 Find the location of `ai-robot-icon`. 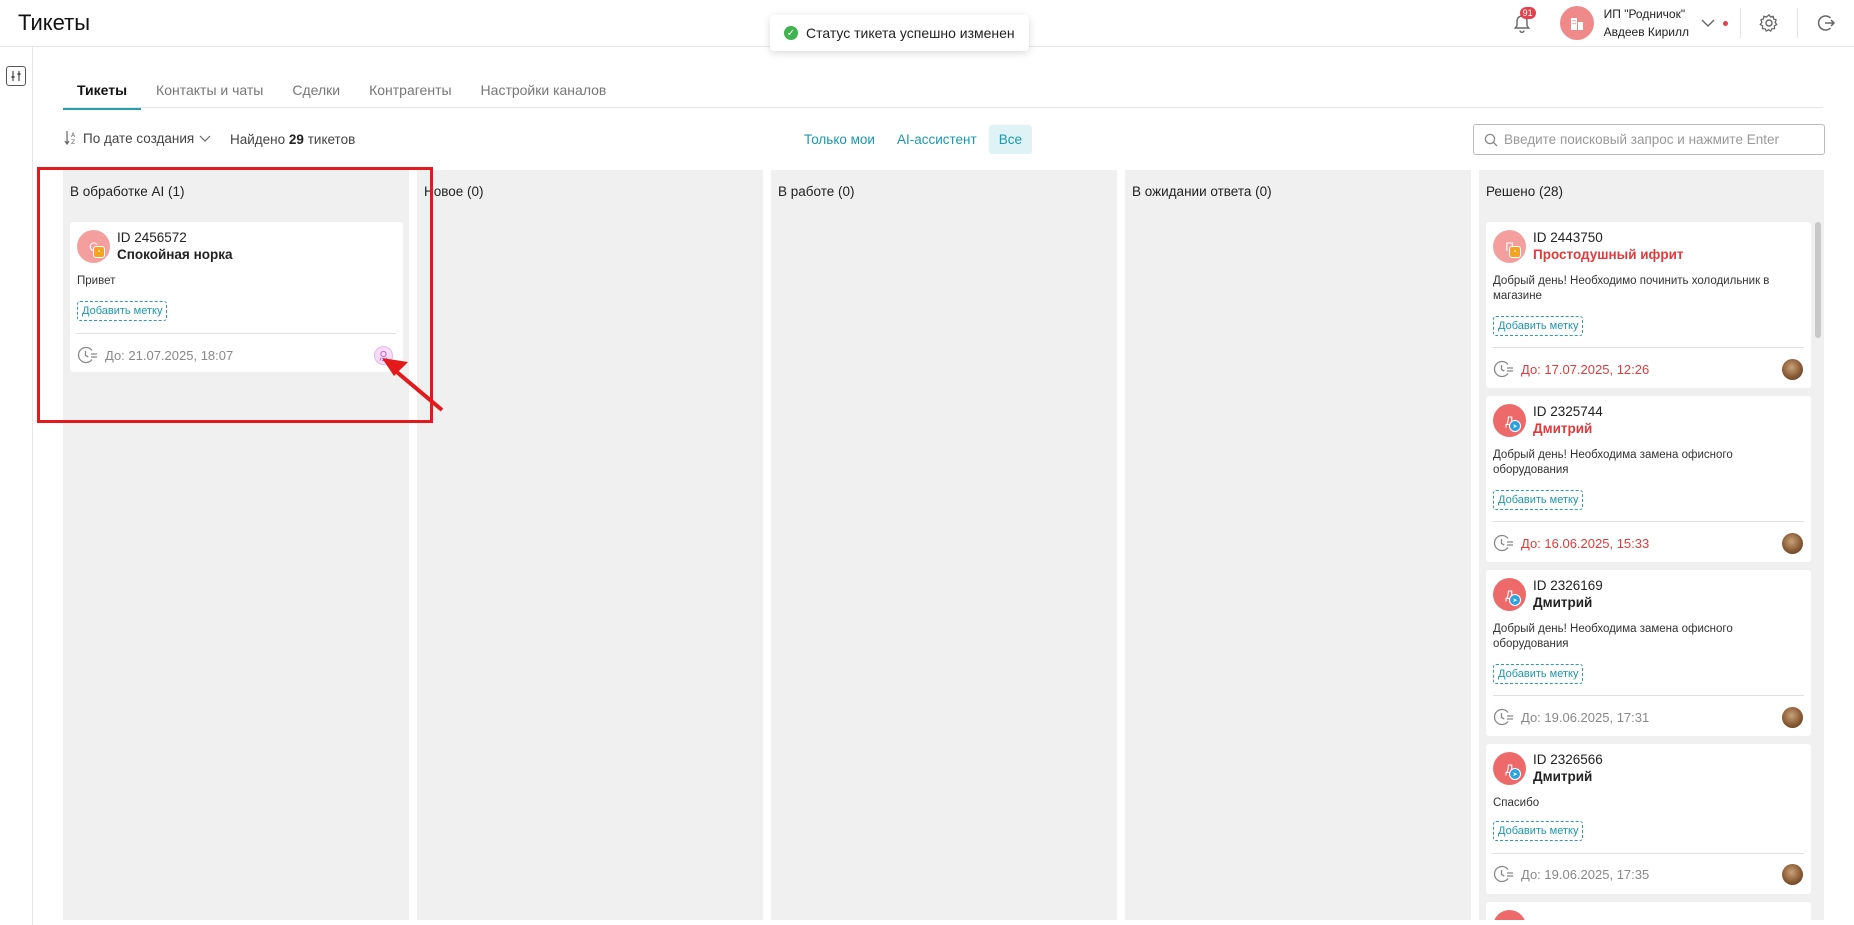

ai-robot-icon is located at coordinates (383, 355).